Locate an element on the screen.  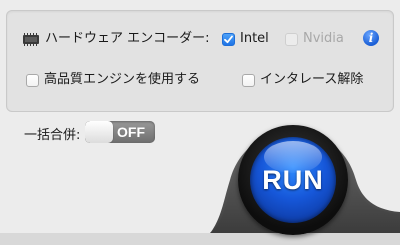
intel-checkbox is located at coordinates (228, 39).